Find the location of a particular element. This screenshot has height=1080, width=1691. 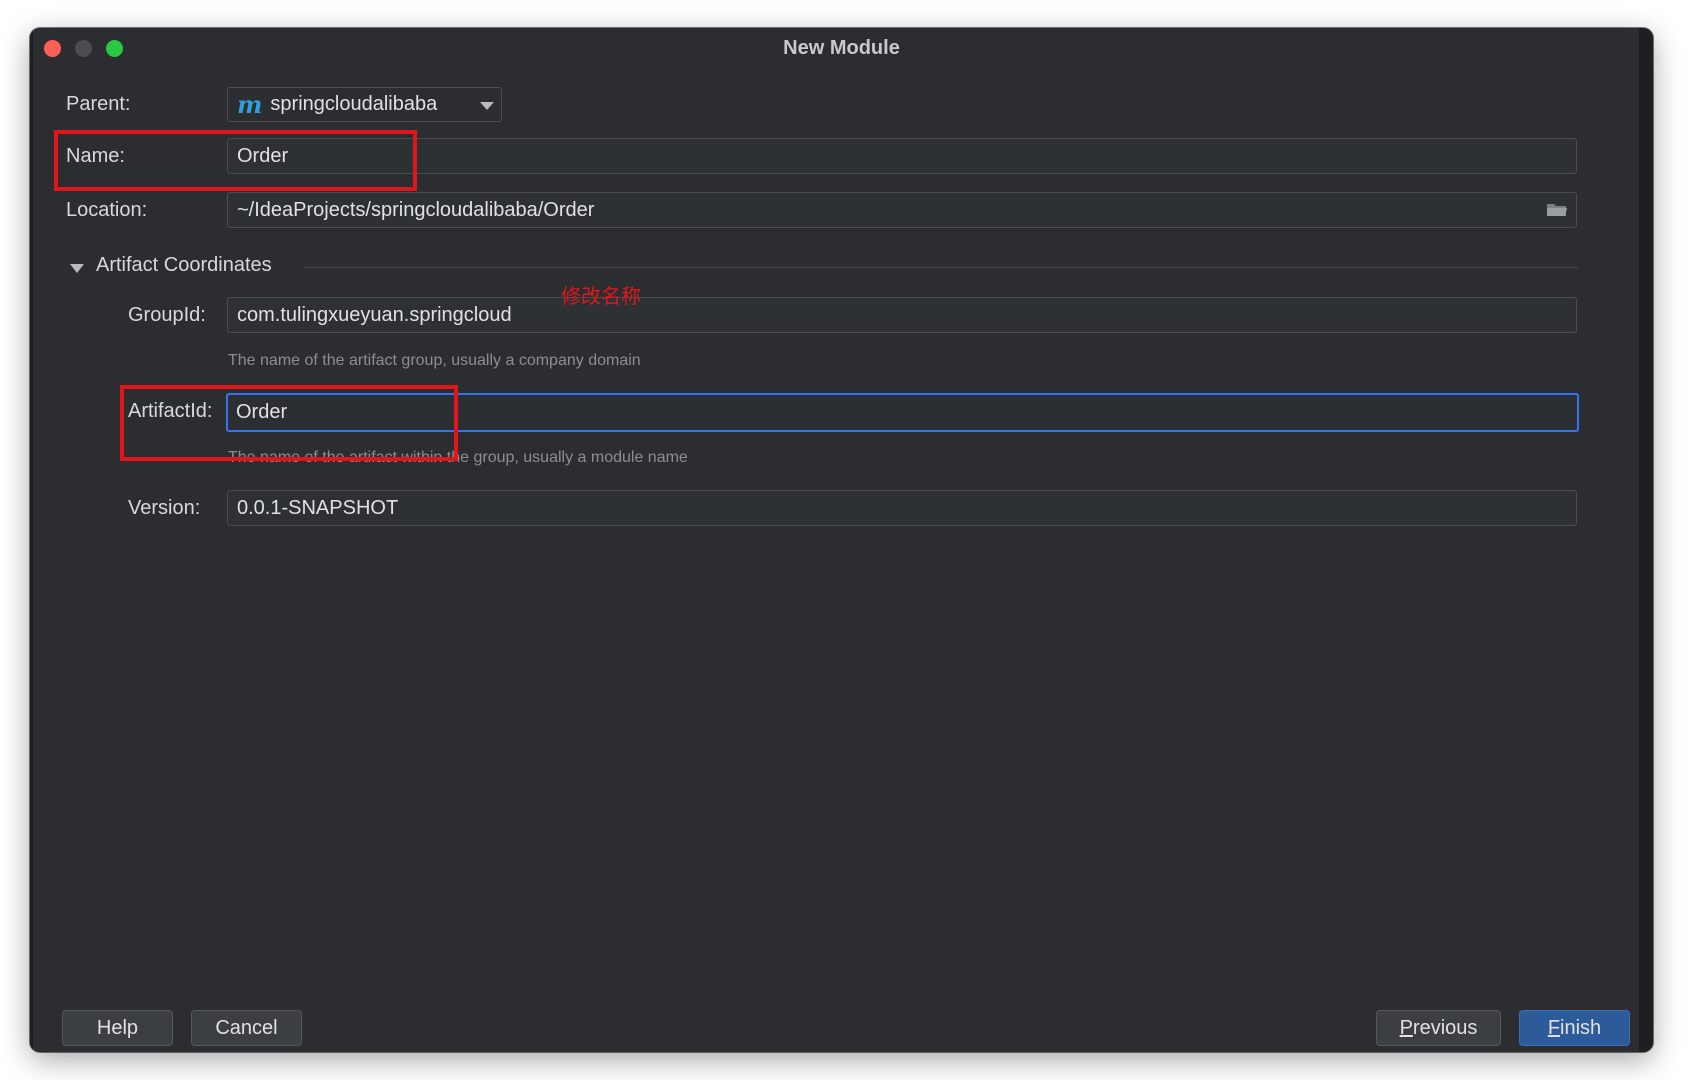

previous-mnemonic: P is located at coordinates (1406, 1027).